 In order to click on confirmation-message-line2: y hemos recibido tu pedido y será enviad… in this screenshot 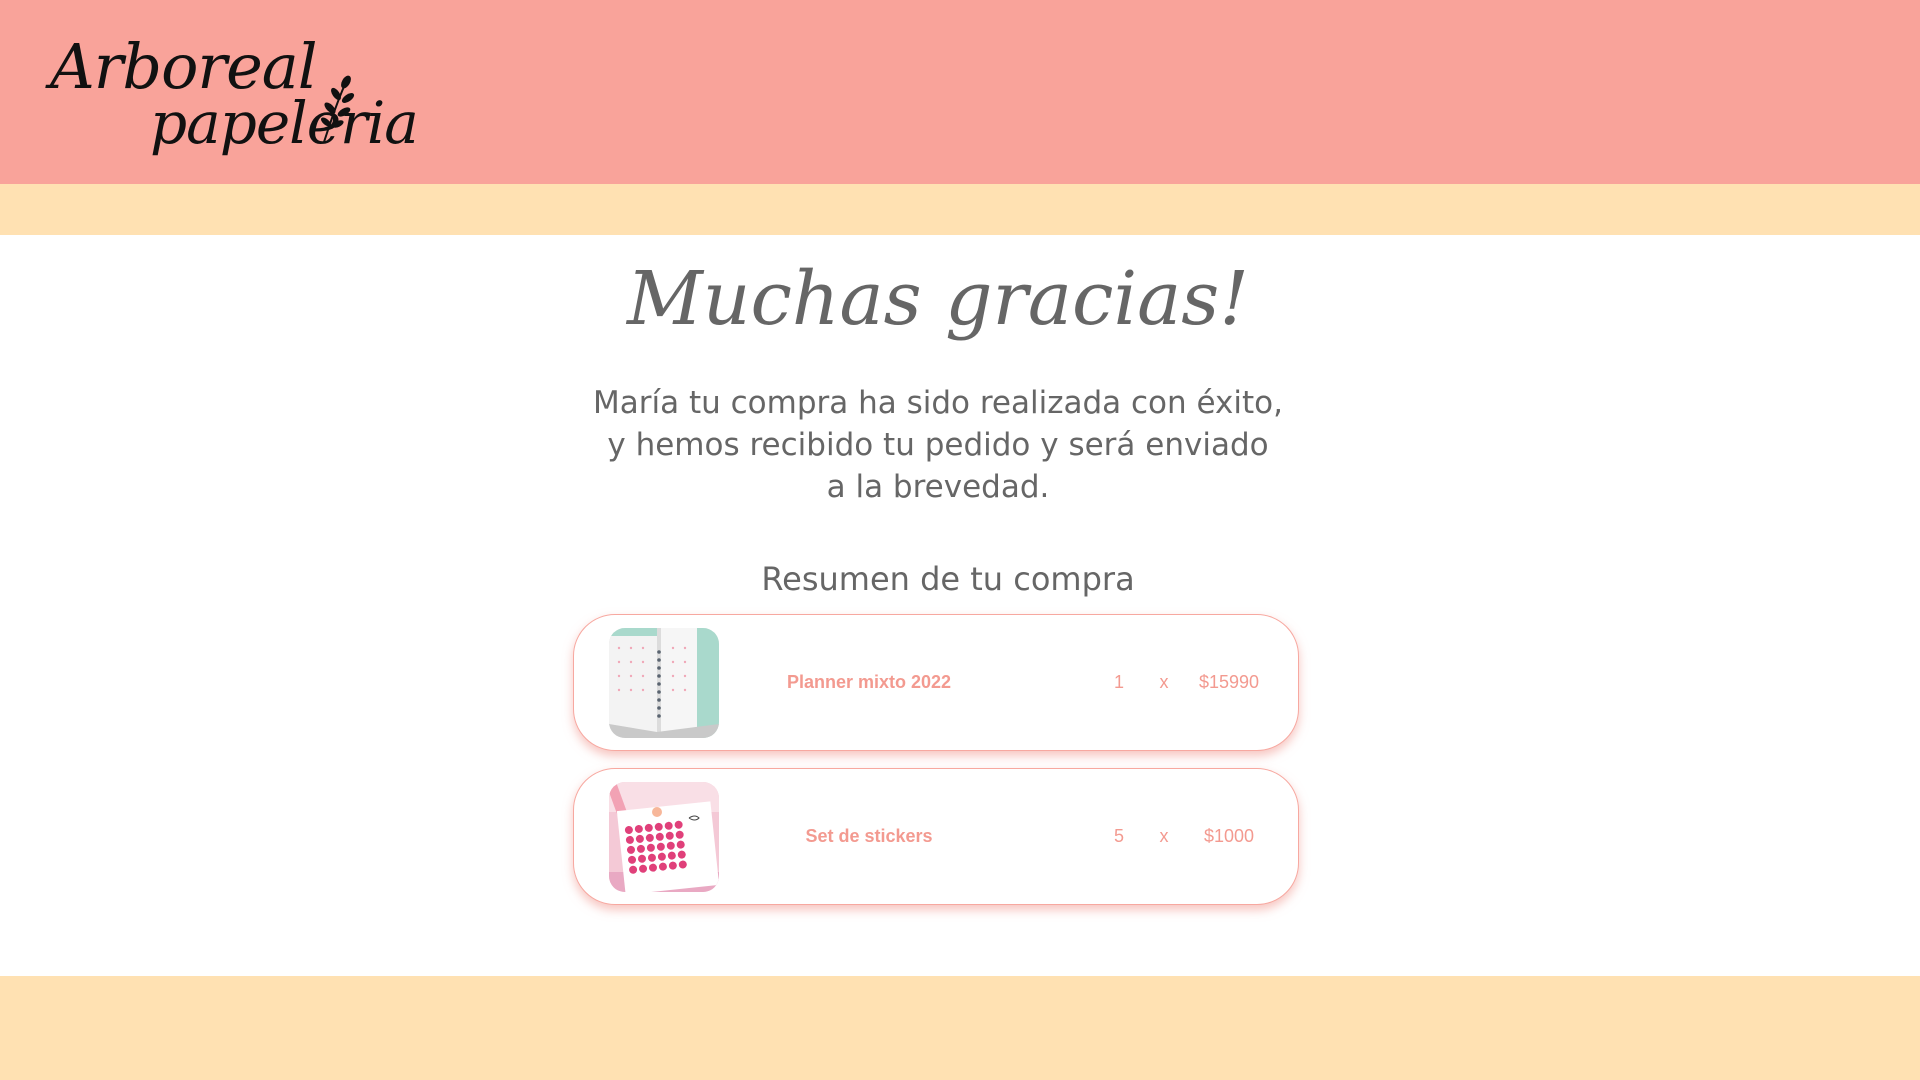, I will do `click(938, 445)`.